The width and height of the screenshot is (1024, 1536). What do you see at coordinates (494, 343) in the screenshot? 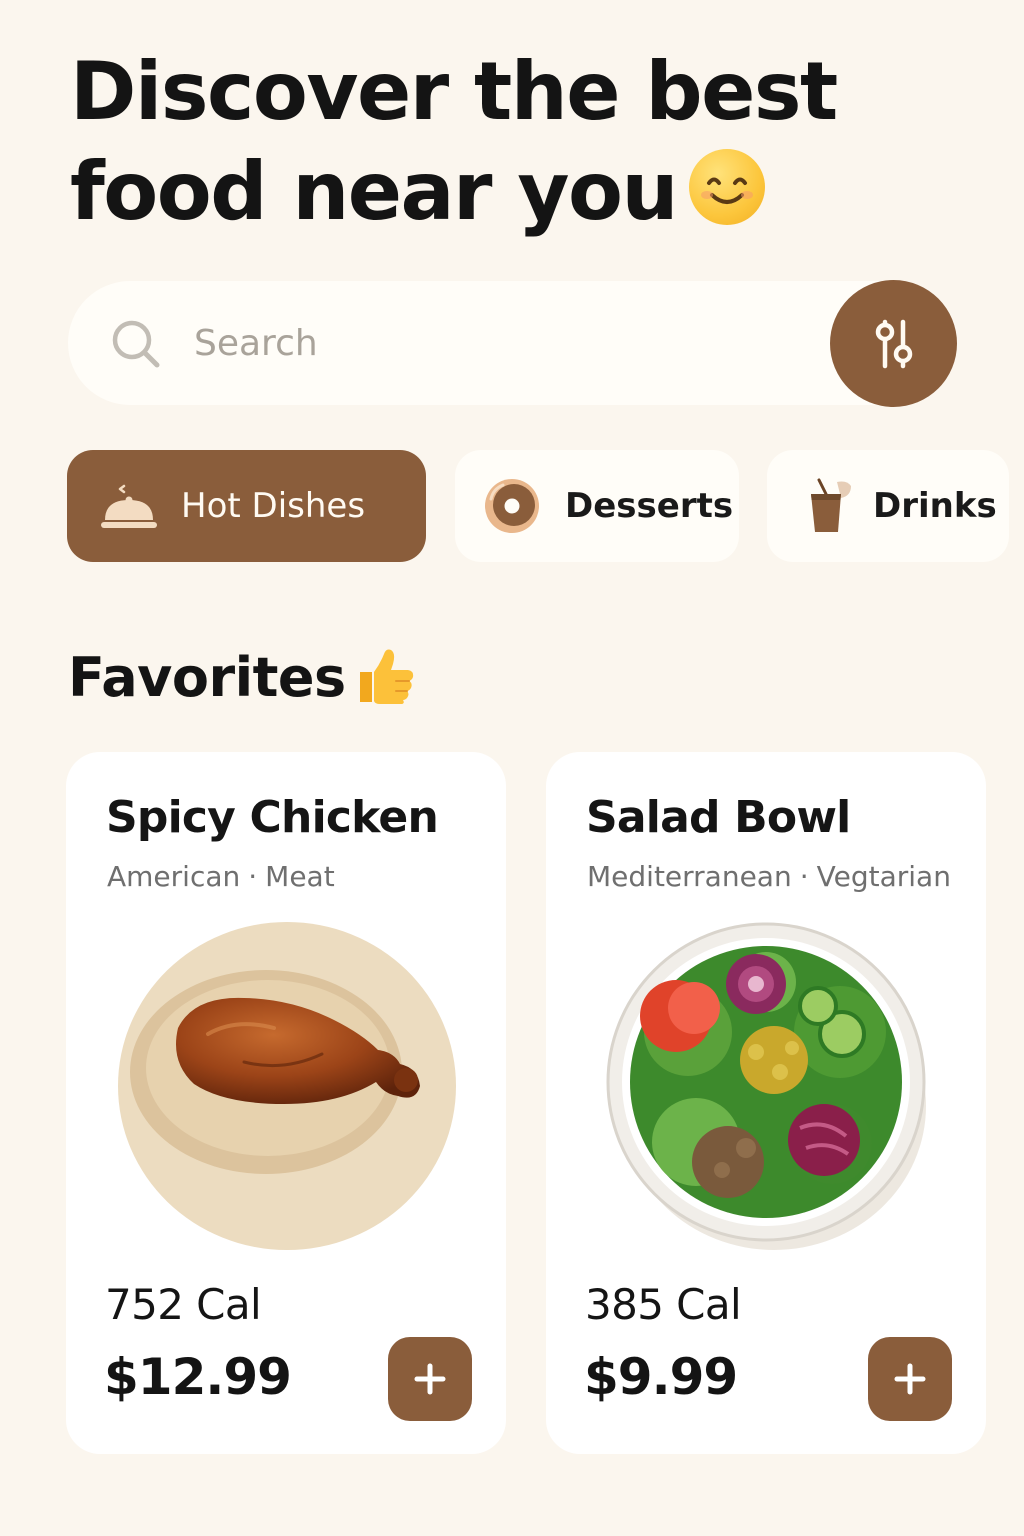
I see `search-input` at bounding box center [494, 343].